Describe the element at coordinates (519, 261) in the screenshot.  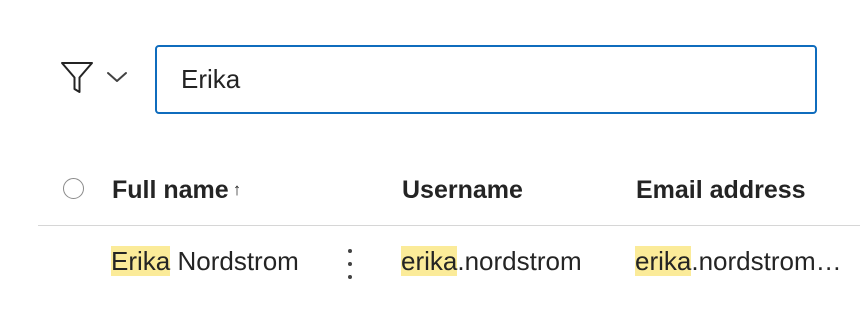
I see `cell-text: .nordstrom` at that location.